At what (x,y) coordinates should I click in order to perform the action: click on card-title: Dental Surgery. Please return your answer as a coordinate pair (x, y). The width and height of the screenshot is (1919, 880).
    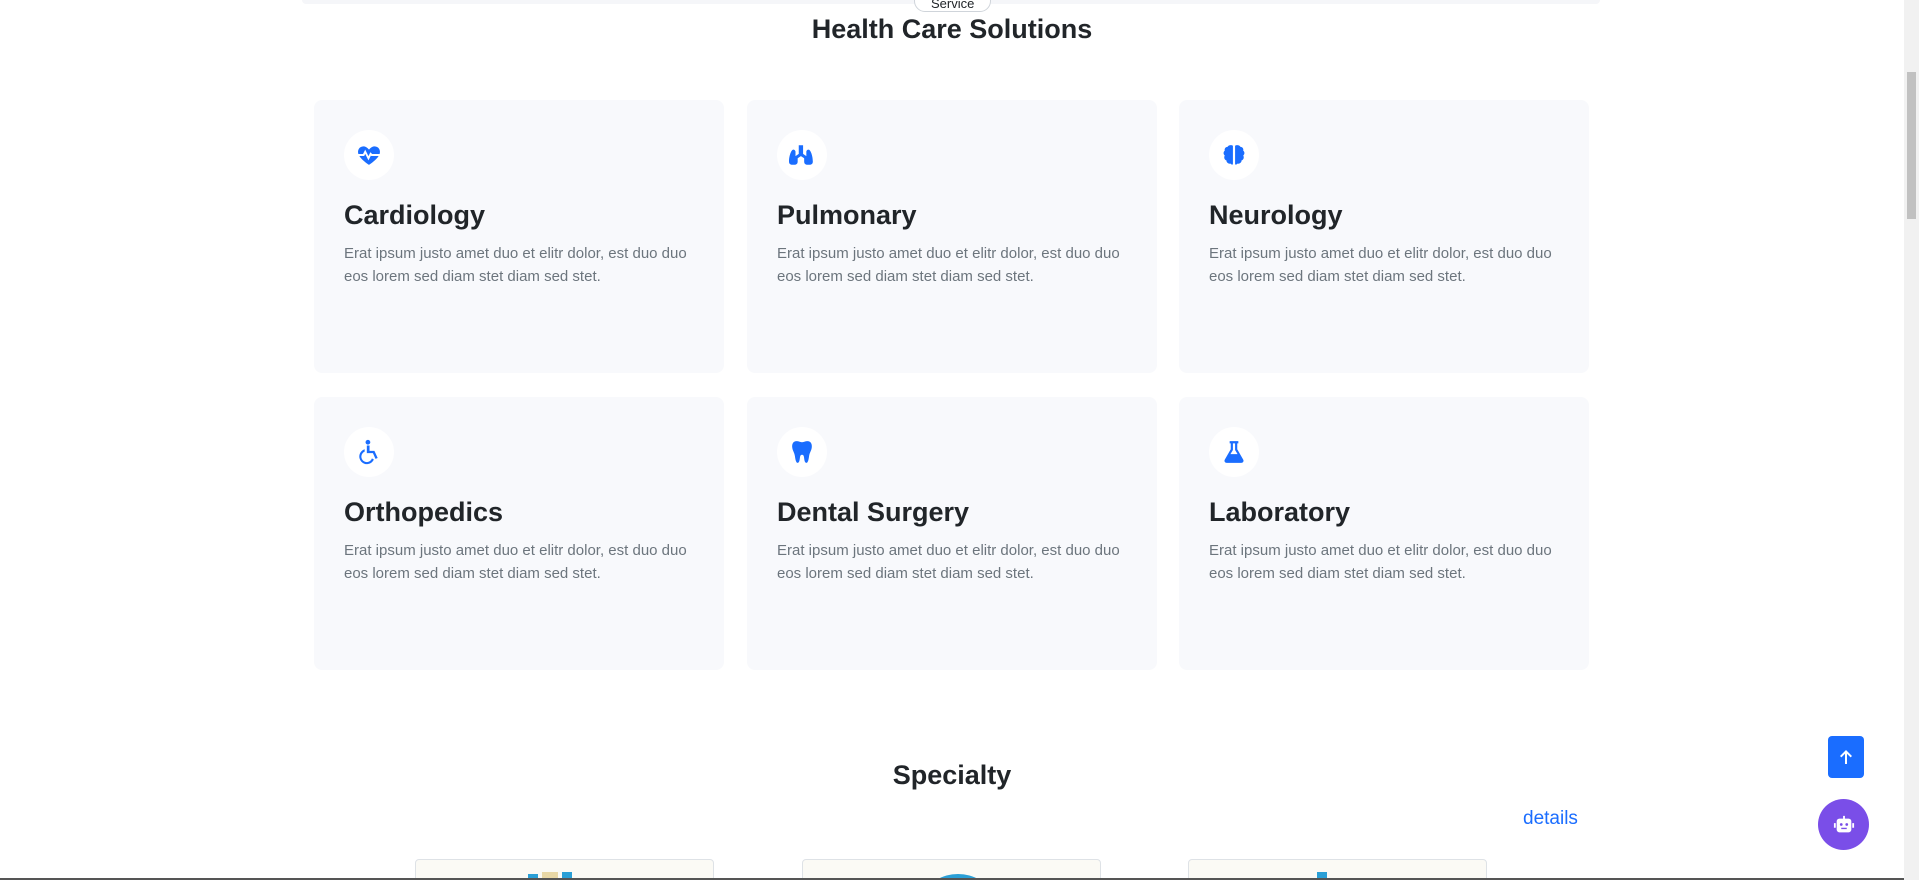
    Looking at the image, I should click on (873, 512).